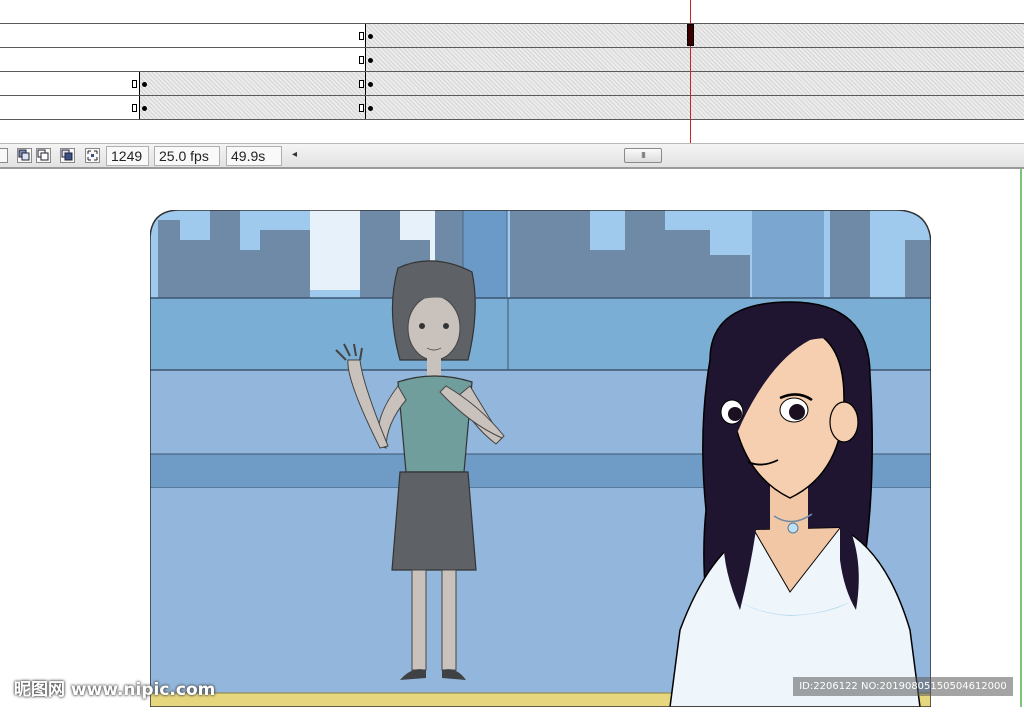  I want to click on timeline-toolbar: 1249 25.0 fps 49.9s ◂ III, so click(512, 156).